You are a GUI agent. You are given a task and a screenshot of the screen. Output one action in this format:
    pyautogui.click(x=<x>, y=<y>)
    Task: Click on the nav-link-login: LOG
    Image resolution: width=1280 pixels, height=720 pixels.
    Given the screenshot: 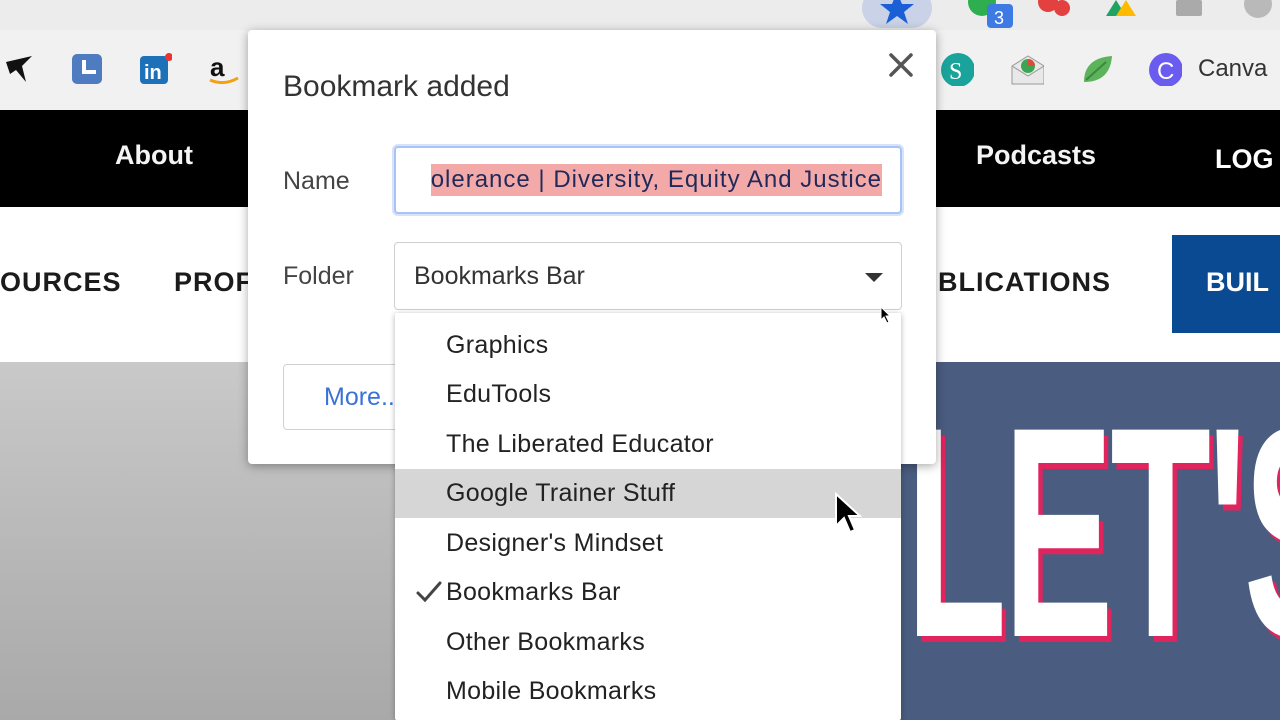 What is the action you would take?
    pyautogui.click(x=1244, y=159)
    